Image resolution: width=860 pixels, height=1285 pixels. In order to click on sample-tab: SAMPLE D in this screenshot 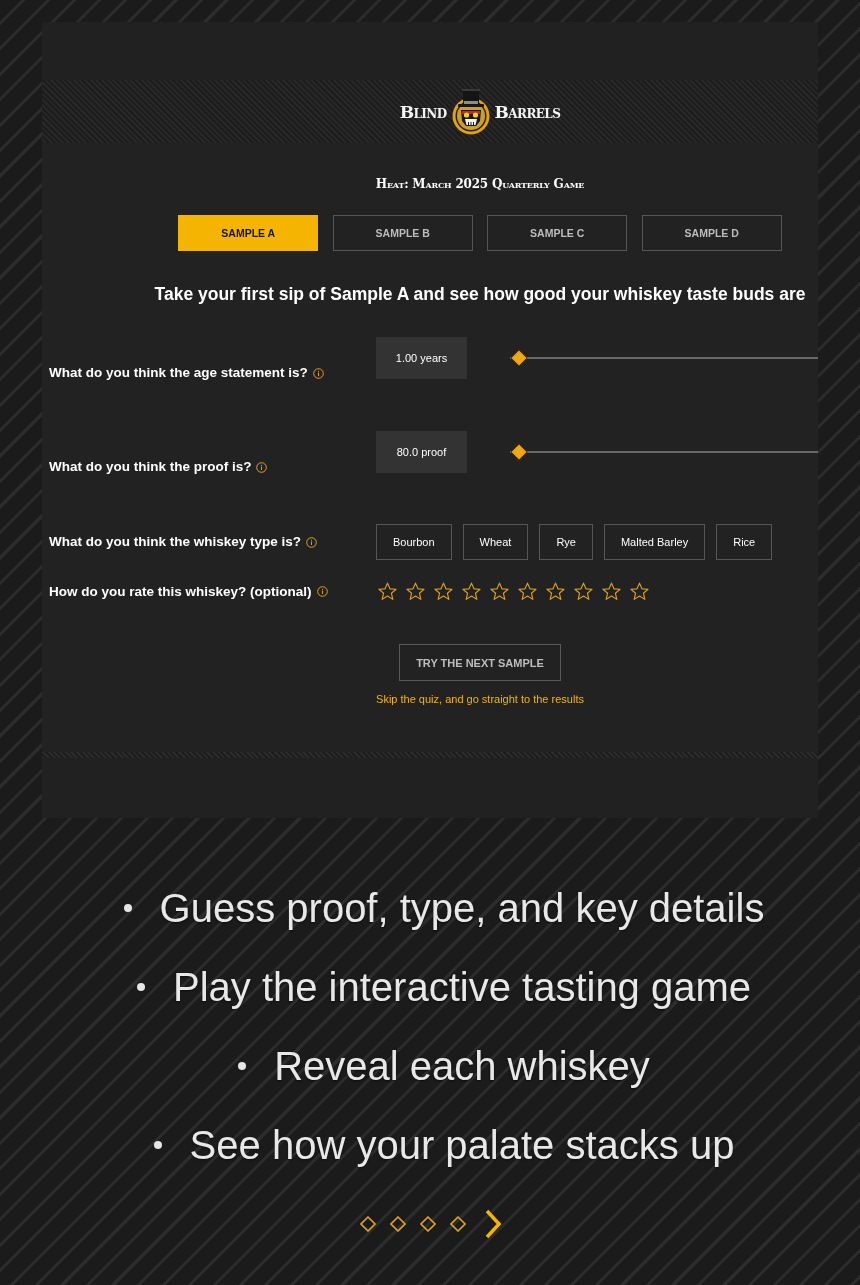, I will do `click(711, 233)`.